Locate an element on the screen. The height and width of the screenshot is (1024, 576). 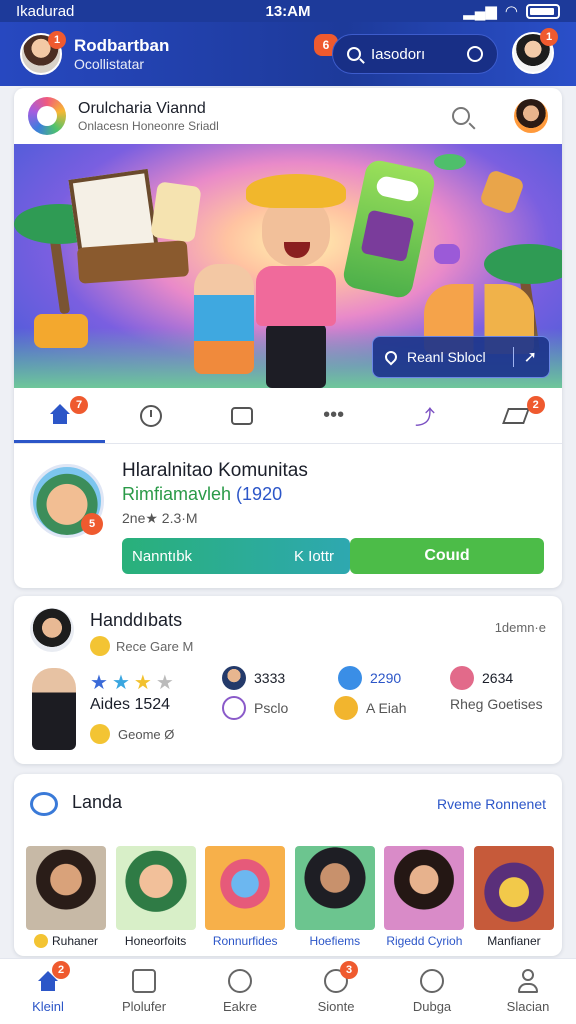
nav-account: Slacian is located at coordinates (528, 991).